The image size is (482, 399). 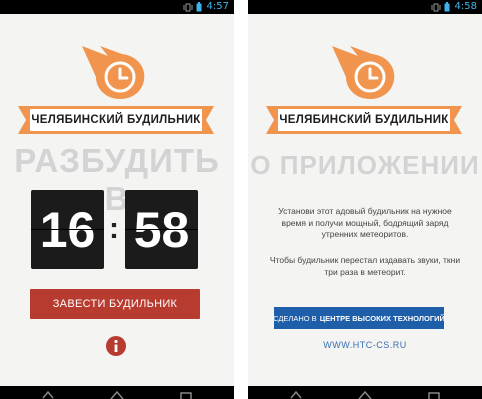 What do you see at coordinates (217, 6) in the screenshot?
I see `status-clock: 4:57` at bounding box center [217, 6].